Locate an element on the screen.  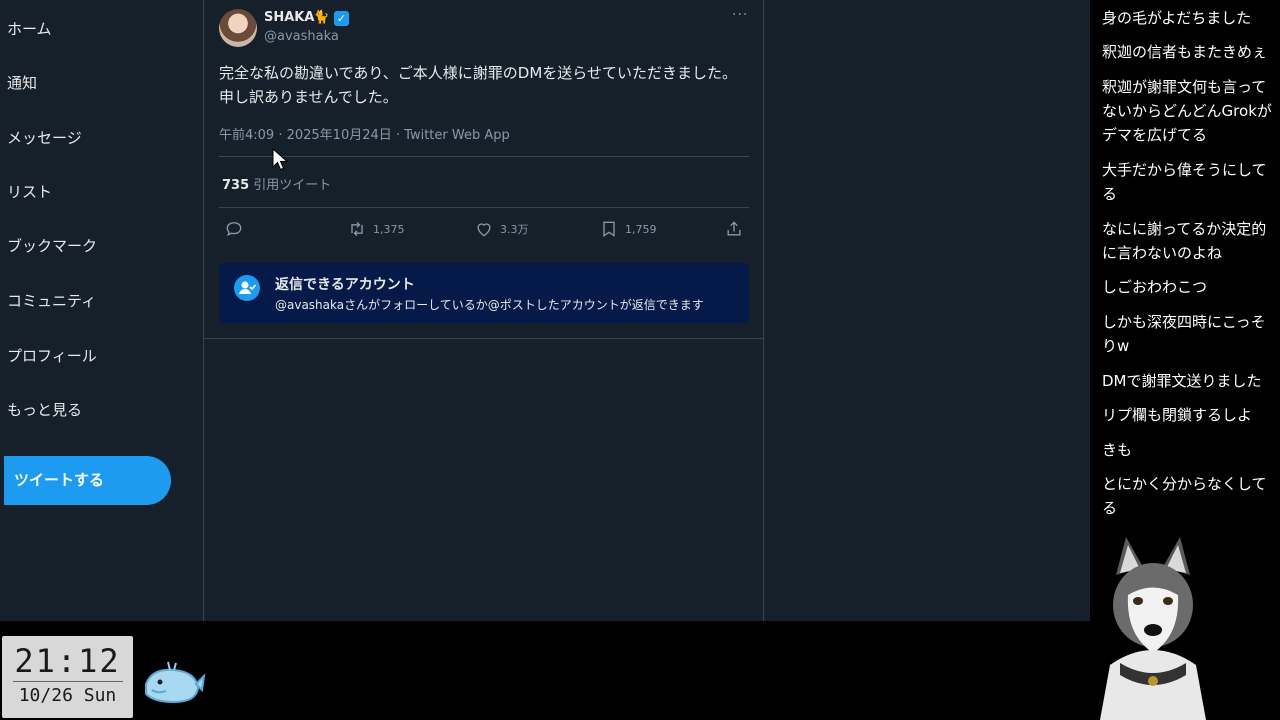
user-check-icon is located at coordinates (247, 288).